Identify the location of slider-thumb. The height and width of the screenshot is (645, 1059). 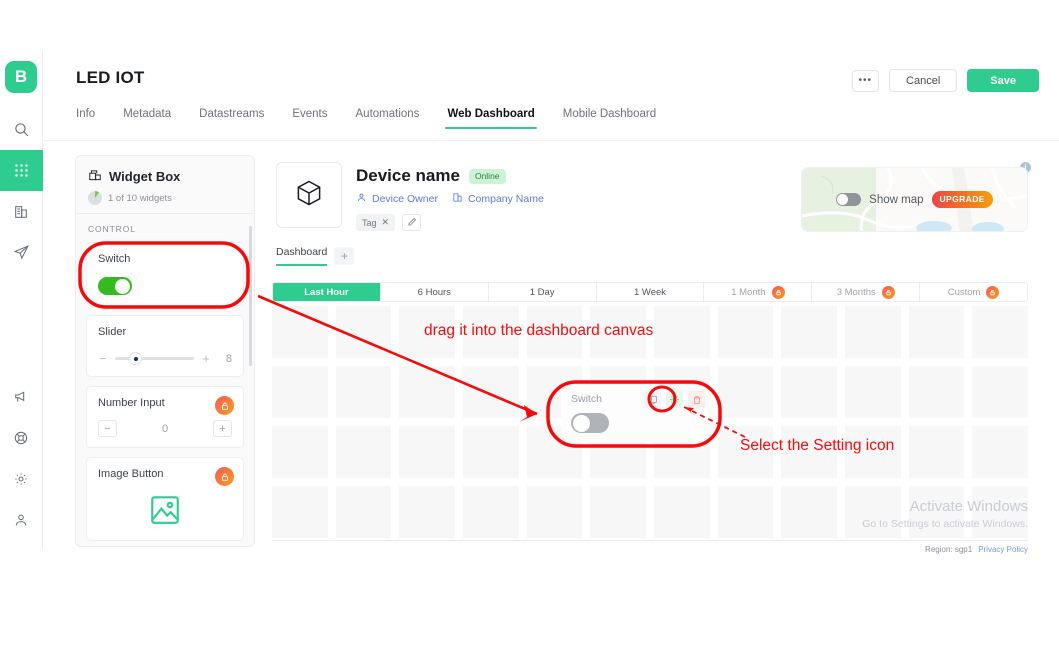
(135, 358).